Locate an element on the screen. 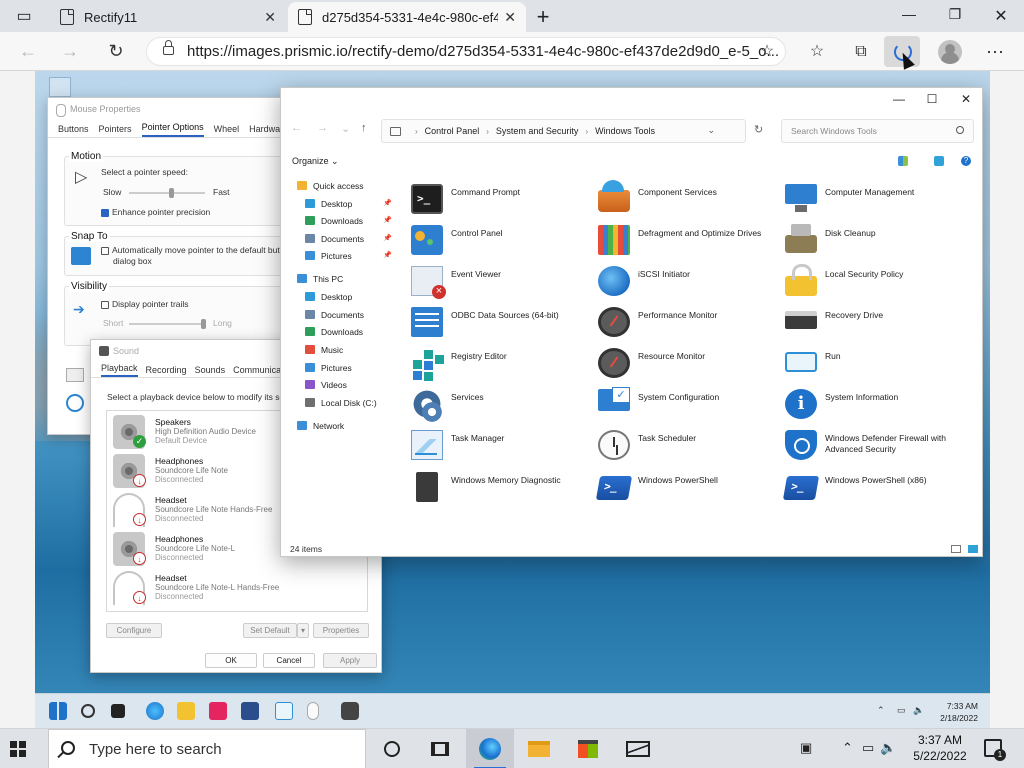 The width and height of the screenshot is (1024, 768). tool-item: Component Services is located at coordinates (686, 200).